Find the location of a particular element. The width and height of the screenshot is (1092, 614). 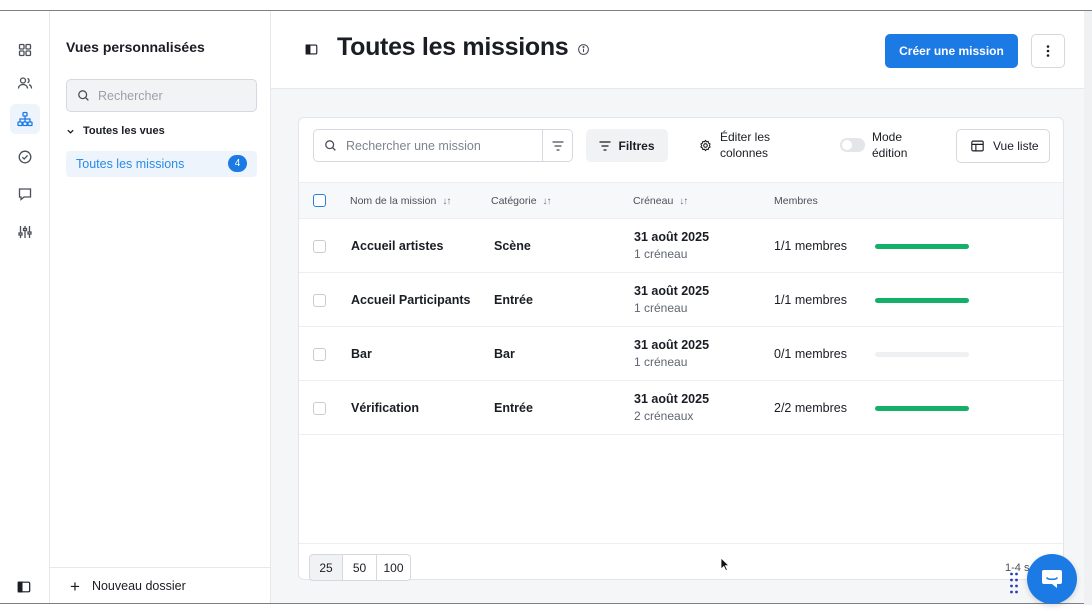

filters-label: Filtres is located at coordinates (636, 145).